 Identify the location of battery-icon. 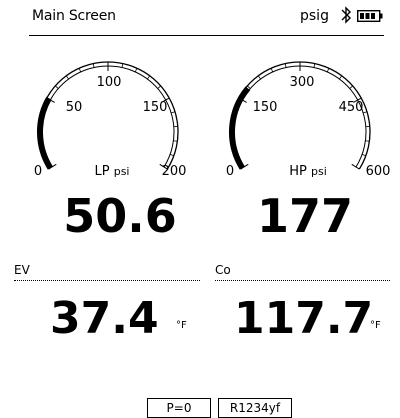
(370, 16).